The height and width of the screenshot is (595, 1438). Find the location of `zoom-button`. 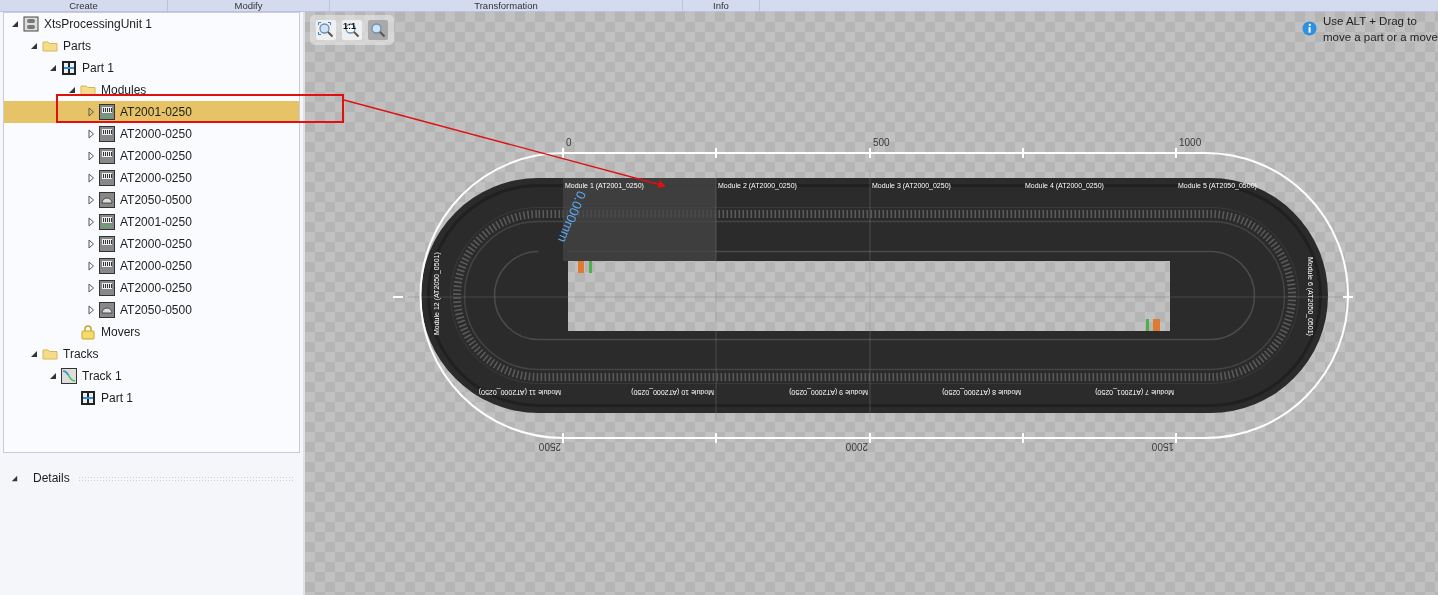

zoom-button is located at coordinates (378, 30).